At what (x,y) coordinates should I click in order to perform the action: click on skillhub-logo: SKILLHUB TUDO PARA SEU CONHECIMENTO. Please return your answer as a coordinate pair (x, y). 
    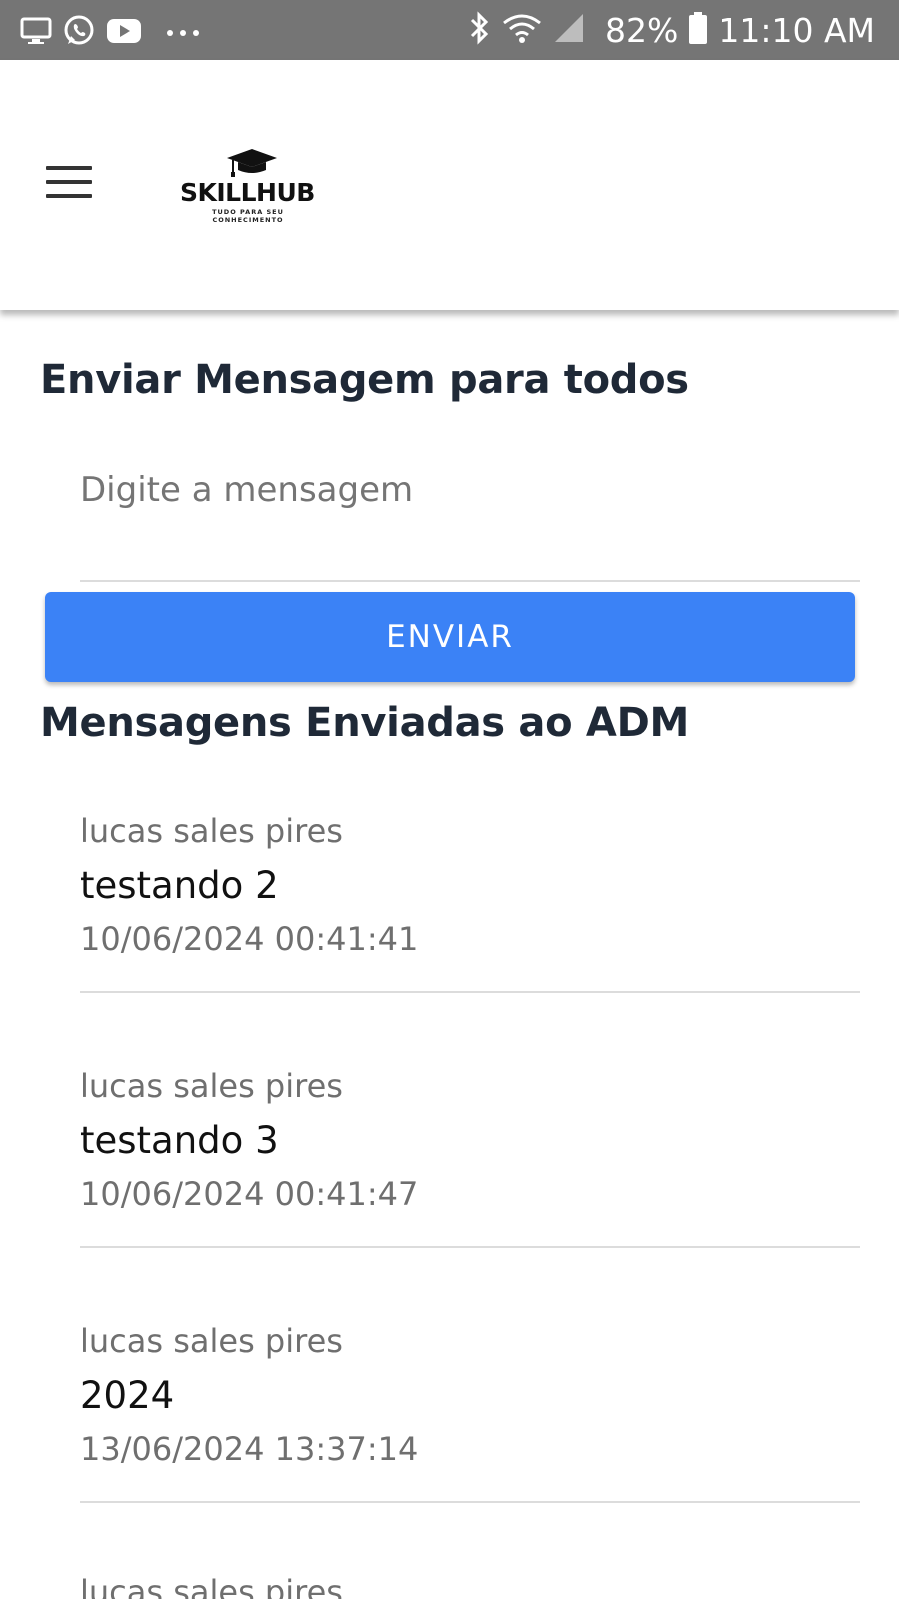
    Looking at the image, I should click on (255, 193).